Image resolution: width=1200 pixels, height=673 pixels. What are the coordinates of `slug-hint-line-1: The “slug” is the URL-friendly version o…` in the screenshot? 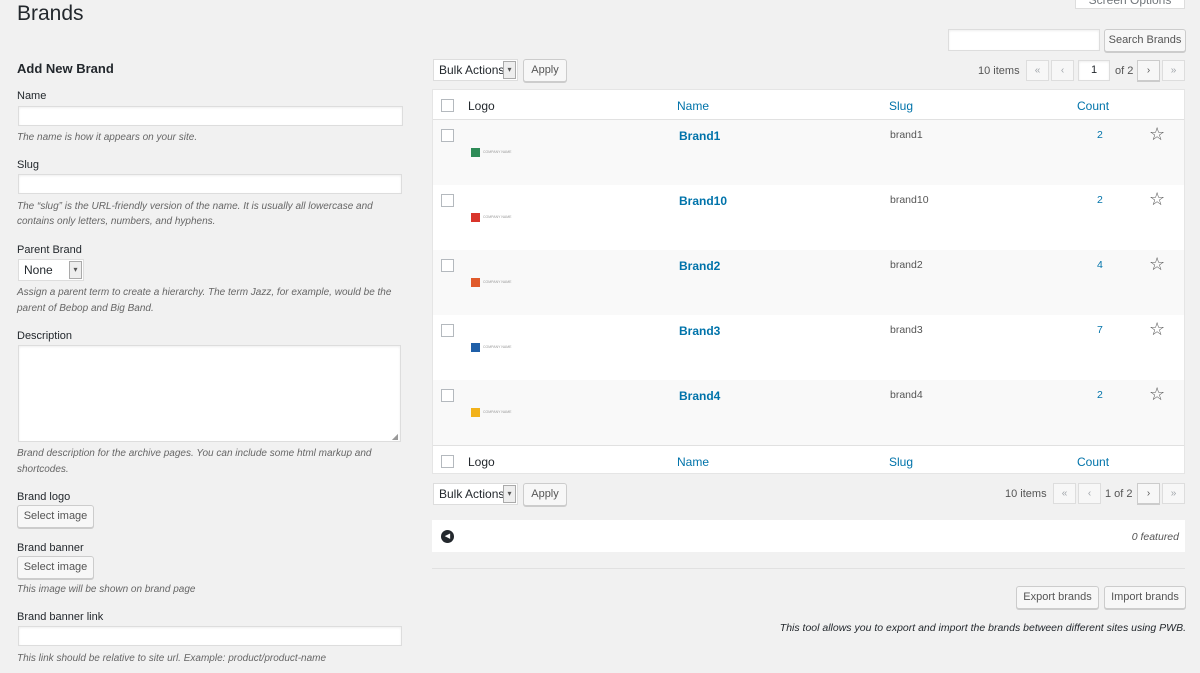 It's located at (195, 206).